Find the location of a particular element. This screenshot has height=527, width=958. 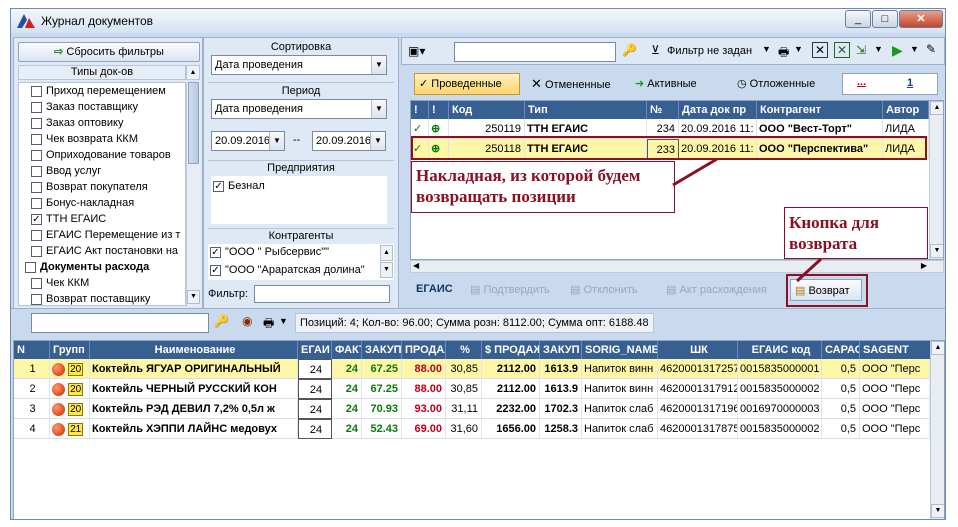

collapse-up-icon: ▲ is located at coordinates (193, 72).